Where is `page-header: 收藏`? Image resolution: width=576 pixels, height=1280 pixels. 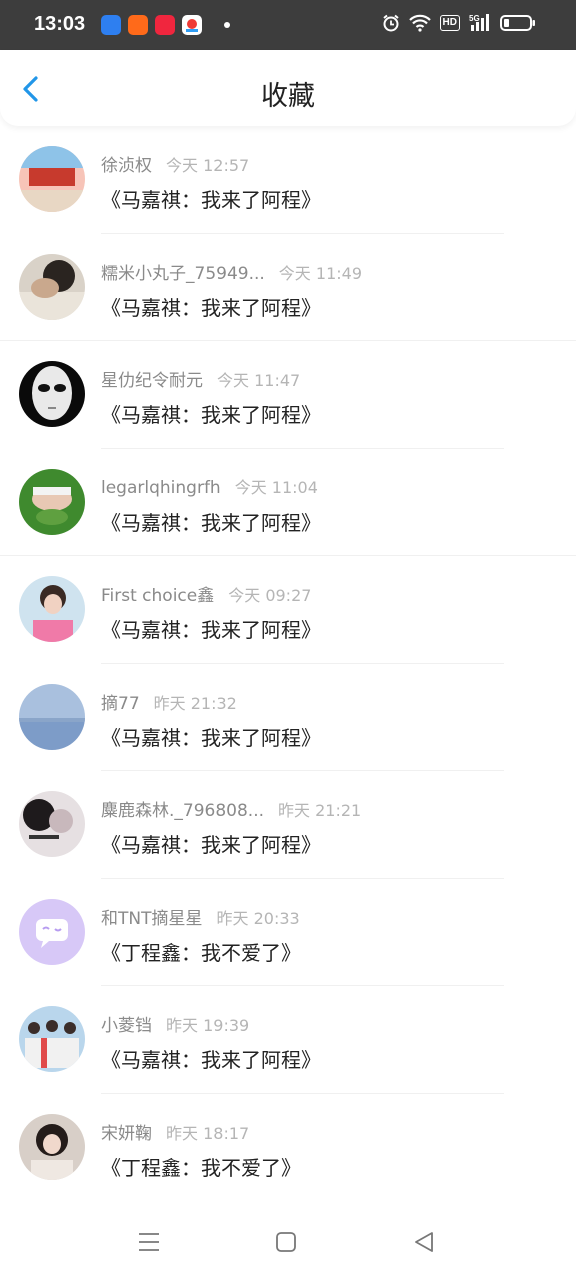
page-header: 收藏 is located at coordinates (288, 88).